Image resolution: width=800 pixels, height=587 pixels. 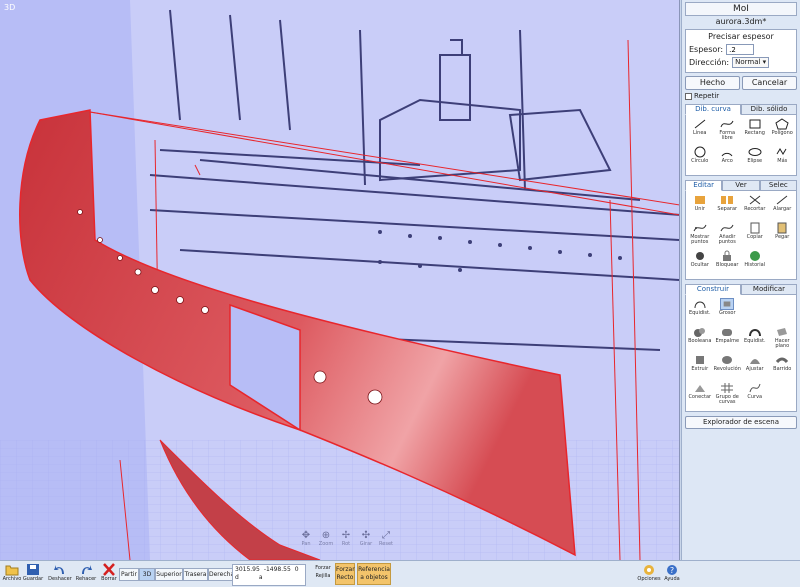 What do you see at coordinates (728, 235) in the screenshot?
I see `tool-add-points: Añadir puntos` at bounding box center [728, 235].